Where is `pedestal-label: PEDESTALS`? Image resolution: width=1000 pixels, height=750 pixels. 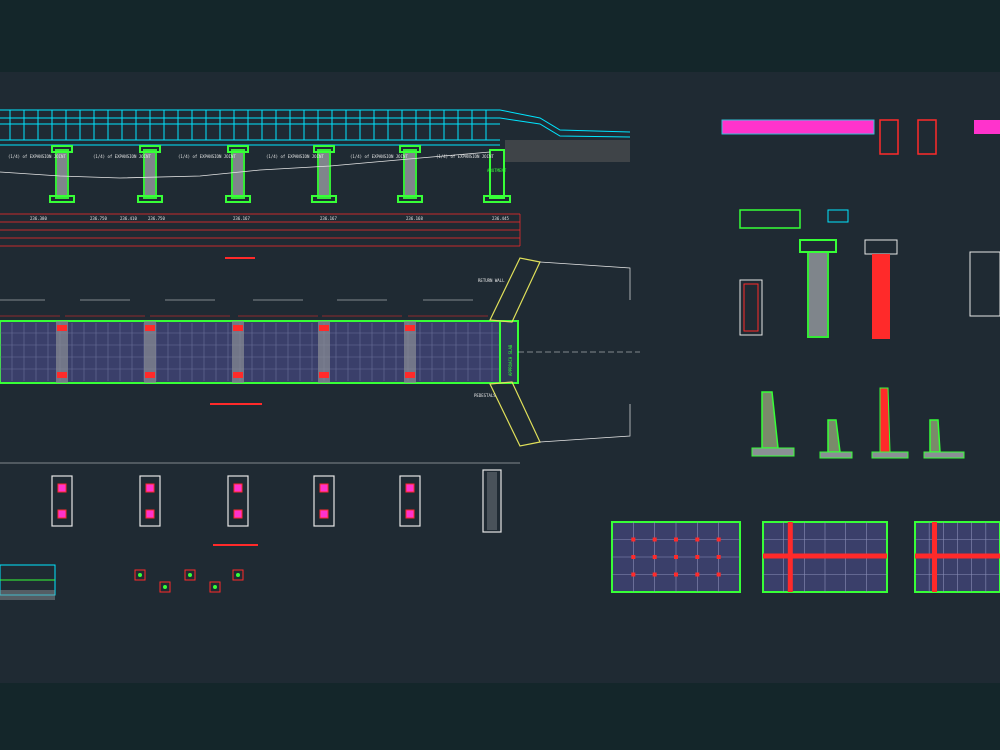
pedestal-label: PEDESTALS is located at coordinates (485, 395).